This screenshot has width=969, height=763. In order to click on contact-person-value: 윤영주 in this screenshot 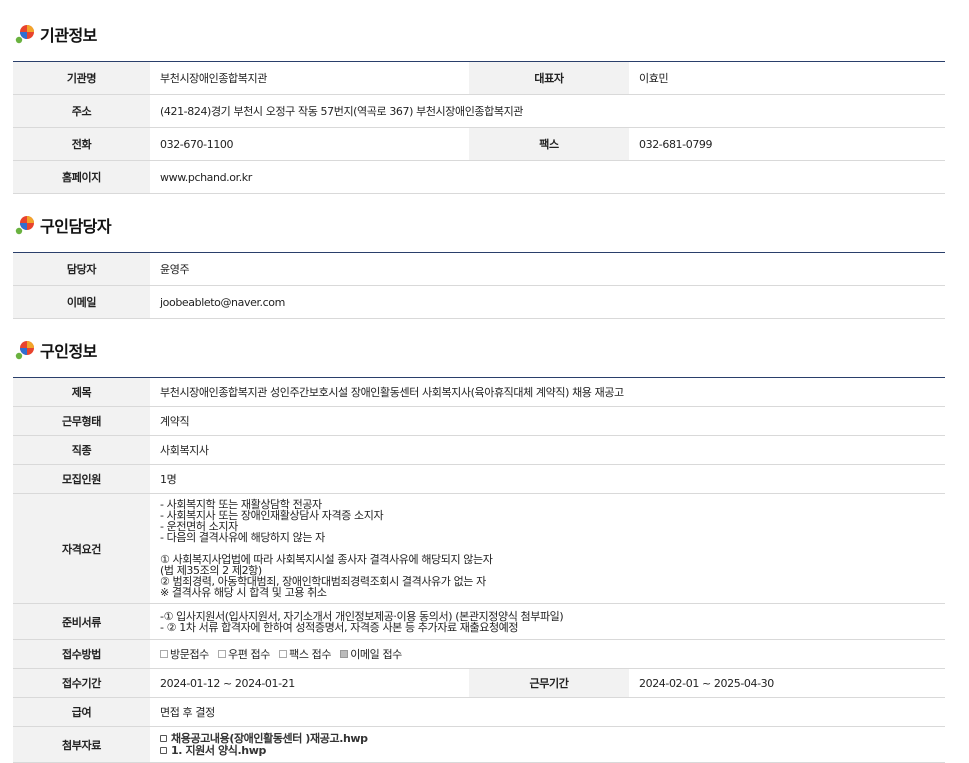, I will do `click(547, 269)`.